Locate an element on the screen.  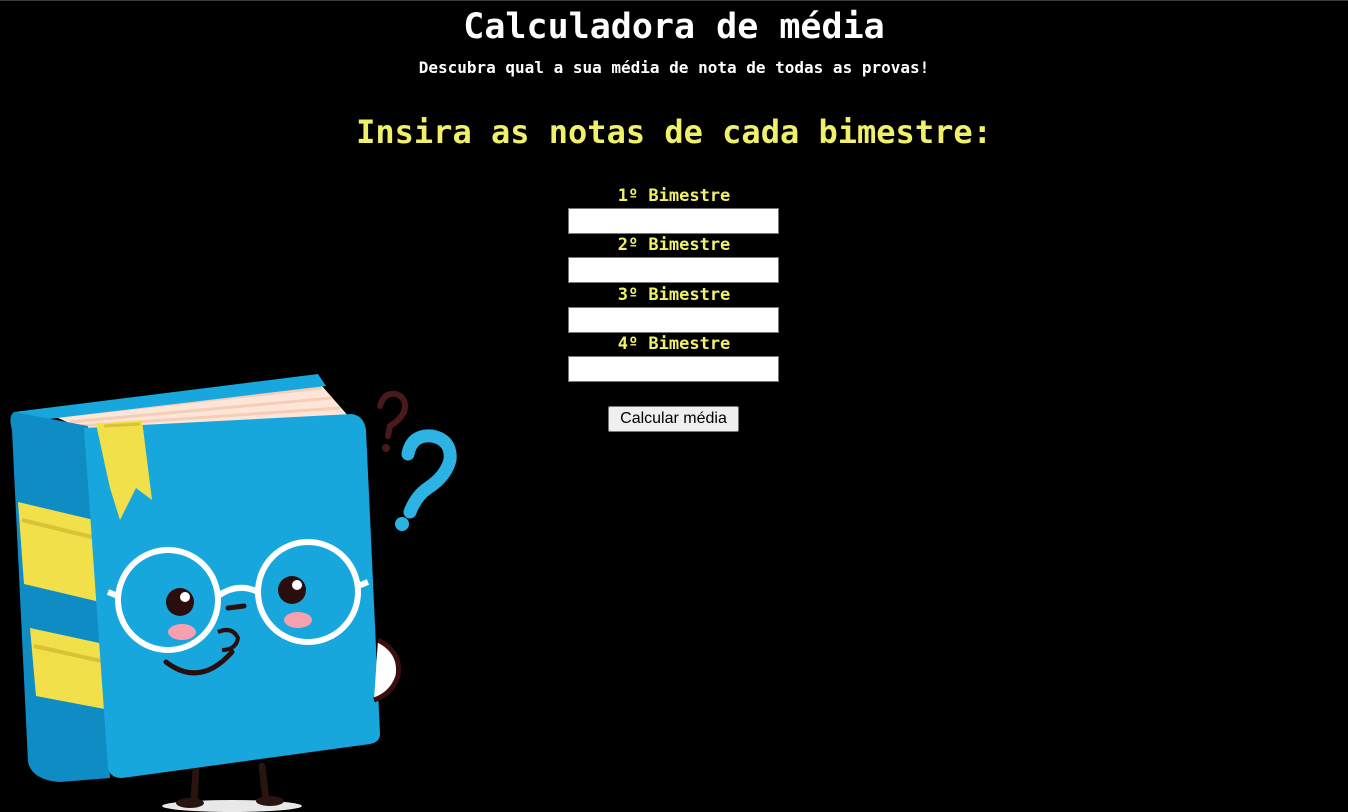
field-label-bimestre-1: 1º Bimestre is located at coordinates (674, 196).